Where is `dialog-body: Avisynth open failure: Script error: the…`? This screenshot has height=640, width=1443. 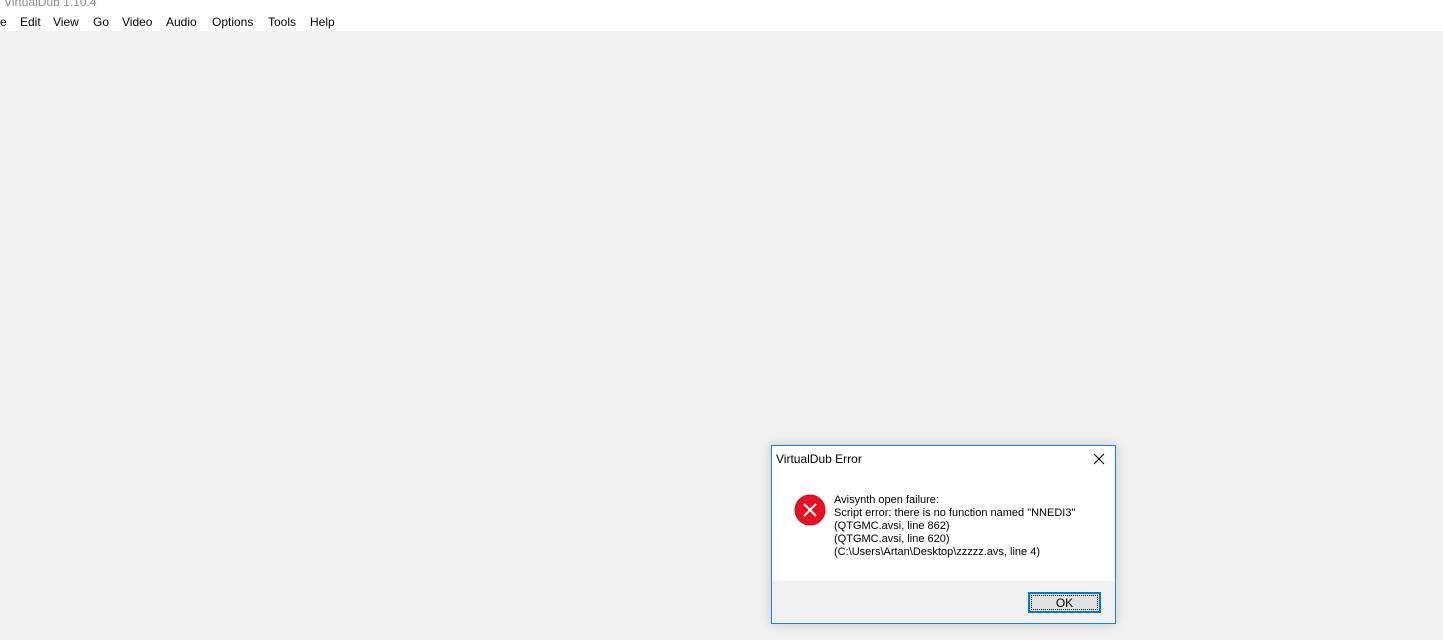
dialog-body: Avisynth open failure: Script error: the… is located at coordinates (943, 528).